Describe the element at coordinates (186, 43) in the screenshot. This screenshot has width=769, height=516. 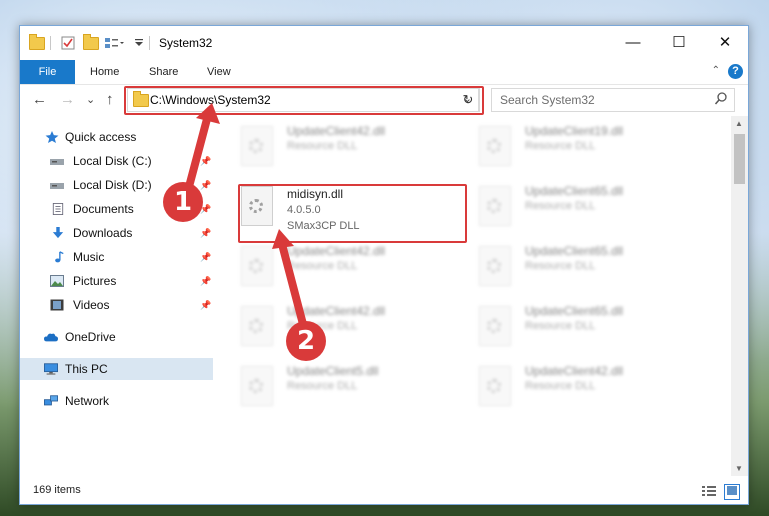
I see `window-title: System32` at that location.